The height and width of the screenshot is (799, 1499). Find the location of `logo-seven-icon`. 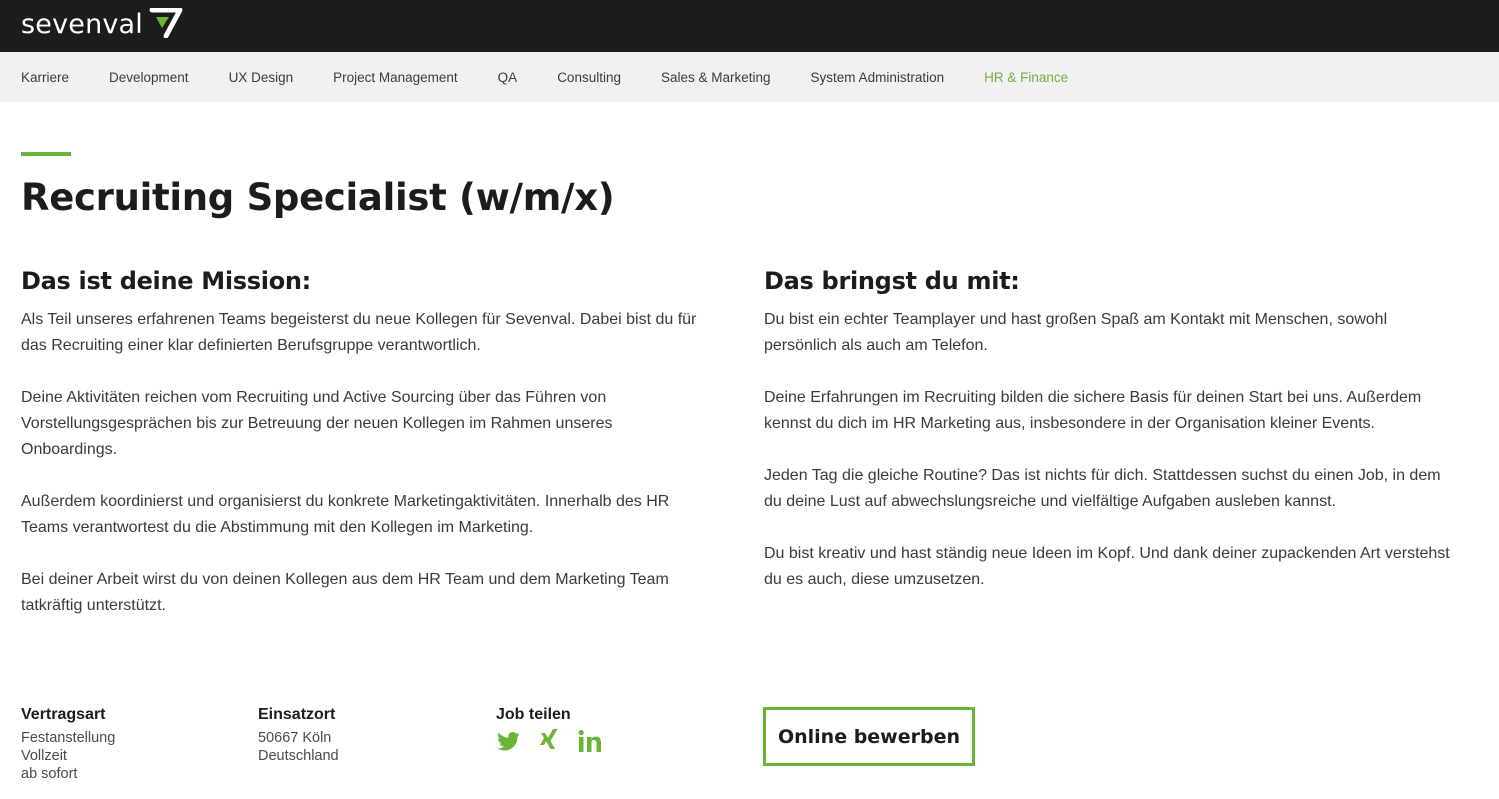

logo-seven-icon is located at coordinates (166, 23).